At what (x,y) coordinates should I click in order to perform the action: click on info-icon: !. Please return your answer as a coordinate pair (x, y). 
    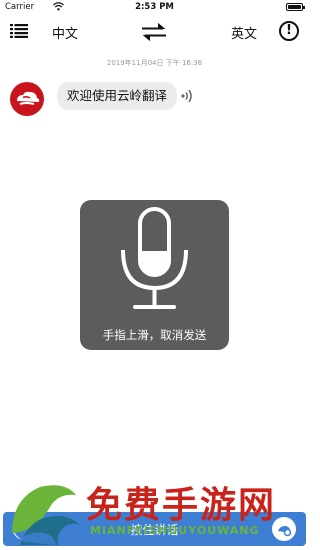
    Looking at the image, I should click on (289, 31).